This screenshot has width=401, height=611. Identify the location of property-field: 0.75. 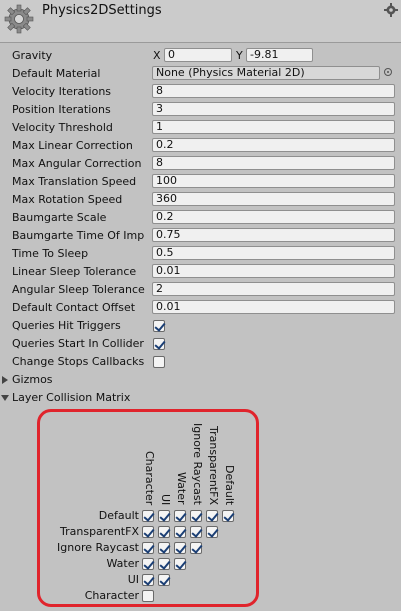
(273, 235).